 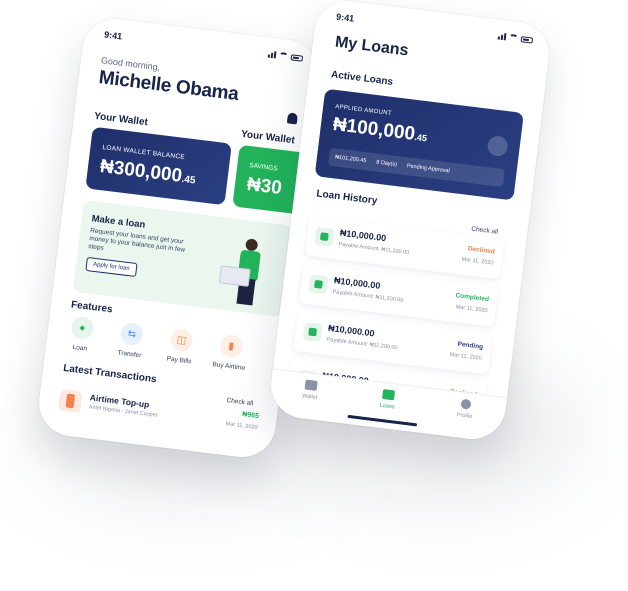 I want to click on apply-loan-button: Apply for loan, so click(x=111, y=267).